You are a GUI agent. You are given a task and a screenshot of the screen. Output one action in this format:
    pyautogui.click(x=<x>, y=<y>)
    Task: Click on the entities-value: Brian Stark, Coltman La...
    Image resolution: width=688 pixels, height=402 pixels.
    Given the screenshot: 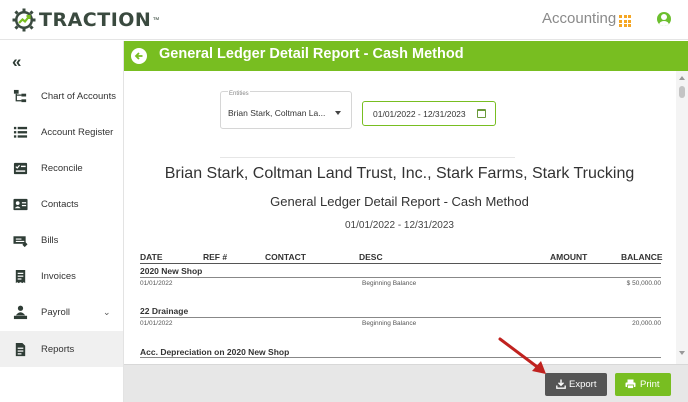 What is the action you would take?
    pyautogui.click(x=277, y=113)
    